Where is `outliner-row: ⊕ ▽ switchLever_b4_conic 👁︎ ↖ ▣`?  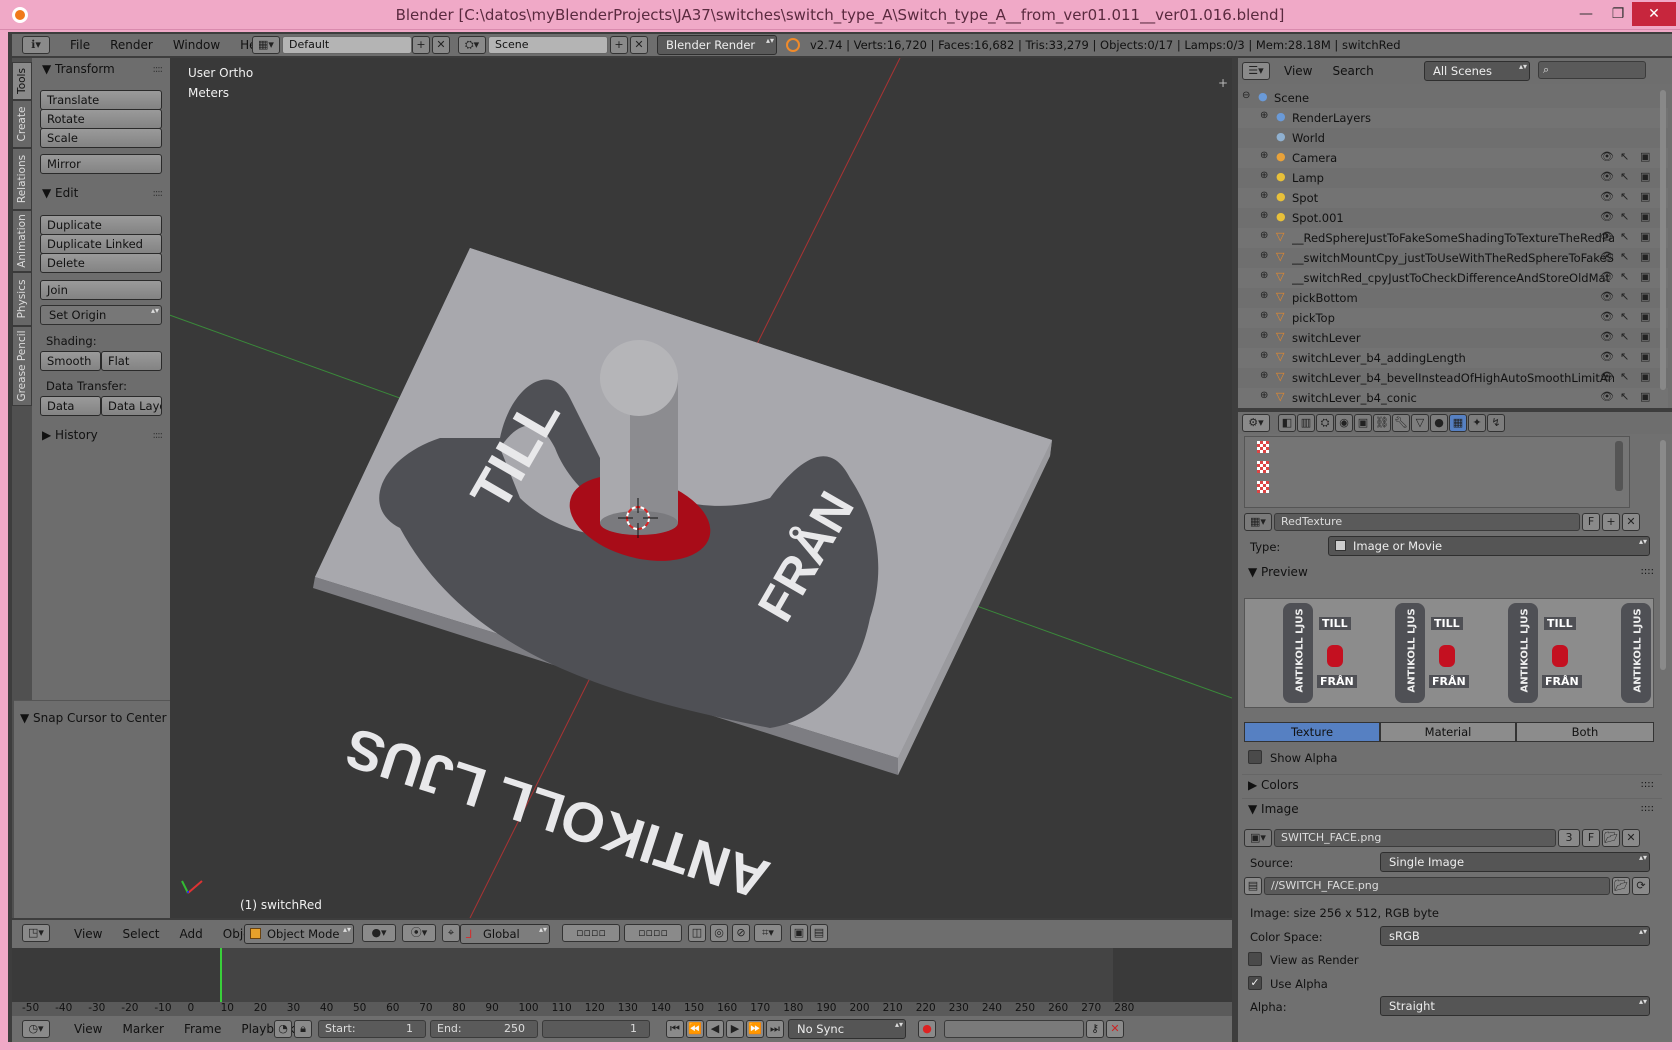
outliner-row: ⊕ ▽ switchLever_b4_conic 👁︎ ↖ ▣ is located at coordinates (1453, 398).